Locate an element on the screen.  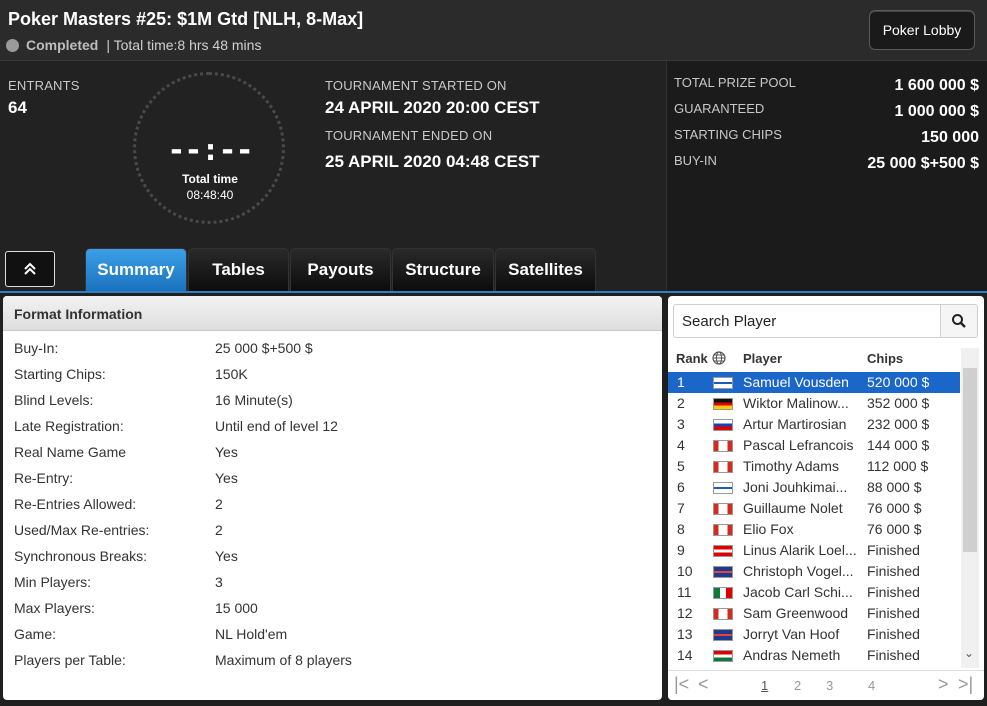
format-label: Min Players: is located at coordinates (53, 582).